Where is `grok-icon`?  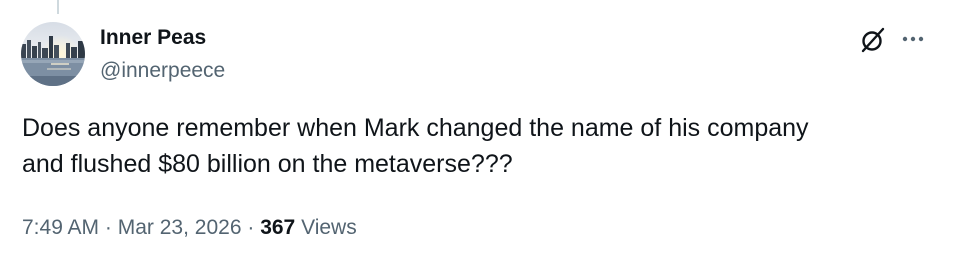
grok-icon is located at coordinates (873, 40).